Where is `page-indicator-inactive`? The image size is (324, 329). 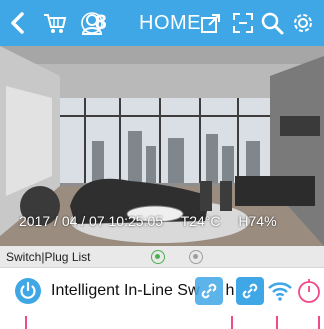 page-indicator-inactive is located at coordinates (196, 257).